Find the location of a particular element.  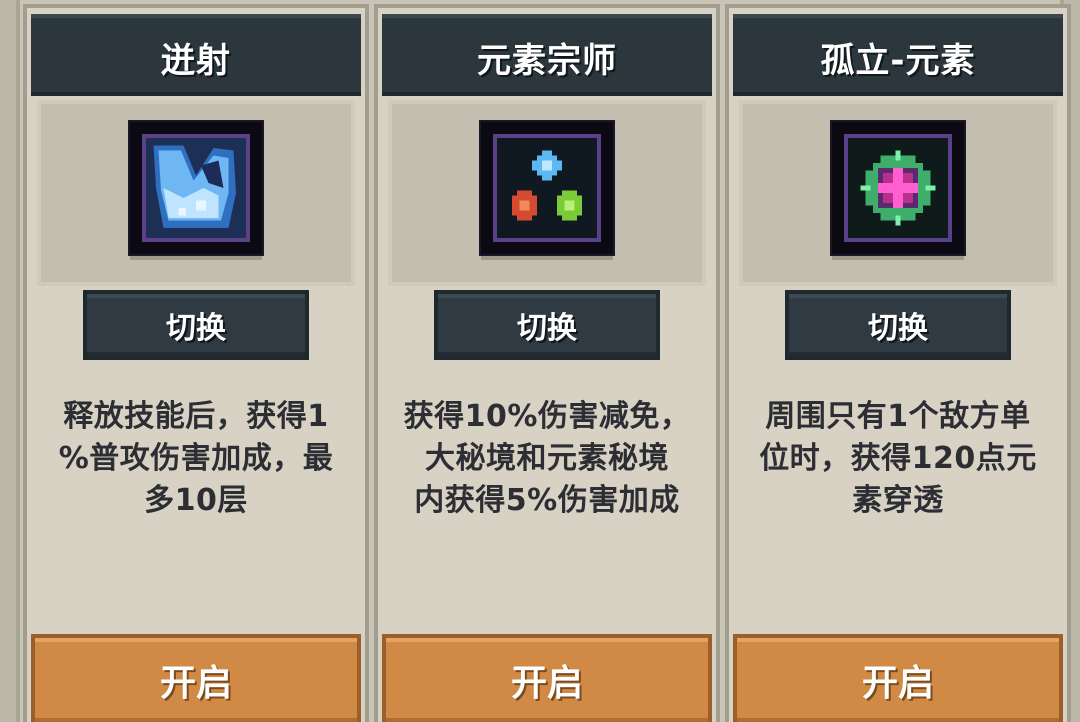

description-line: %普攻伤害加成，最 is located at coordinates (196, 458).